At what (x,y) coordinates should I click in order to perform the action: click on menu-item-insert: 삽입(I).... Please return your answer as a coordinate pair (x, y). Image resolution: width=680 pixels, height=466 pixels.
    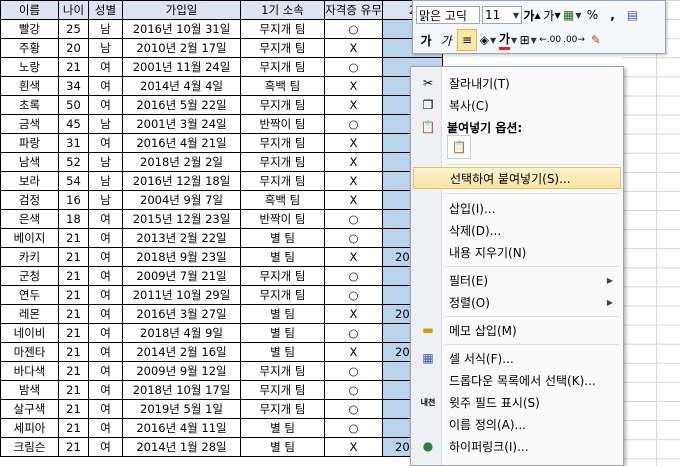
    Looking at the image, I should click on (517, 208).